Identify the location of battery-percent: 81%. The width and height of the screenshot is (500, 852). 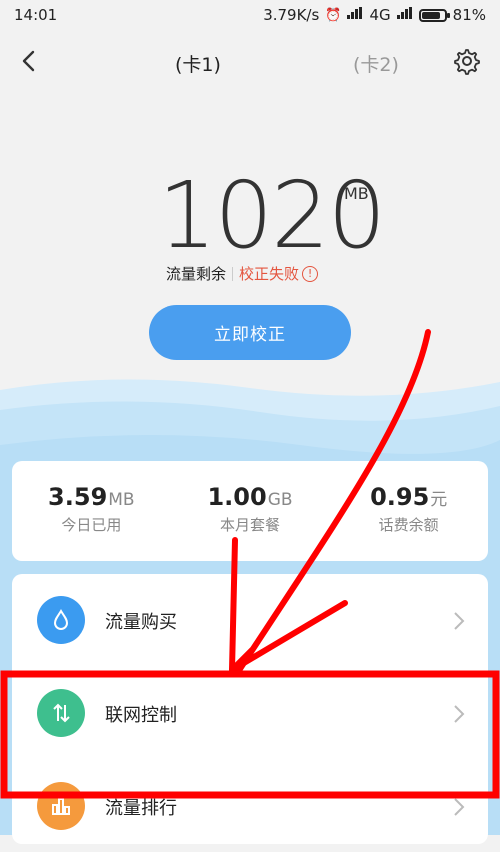
(469, 15).